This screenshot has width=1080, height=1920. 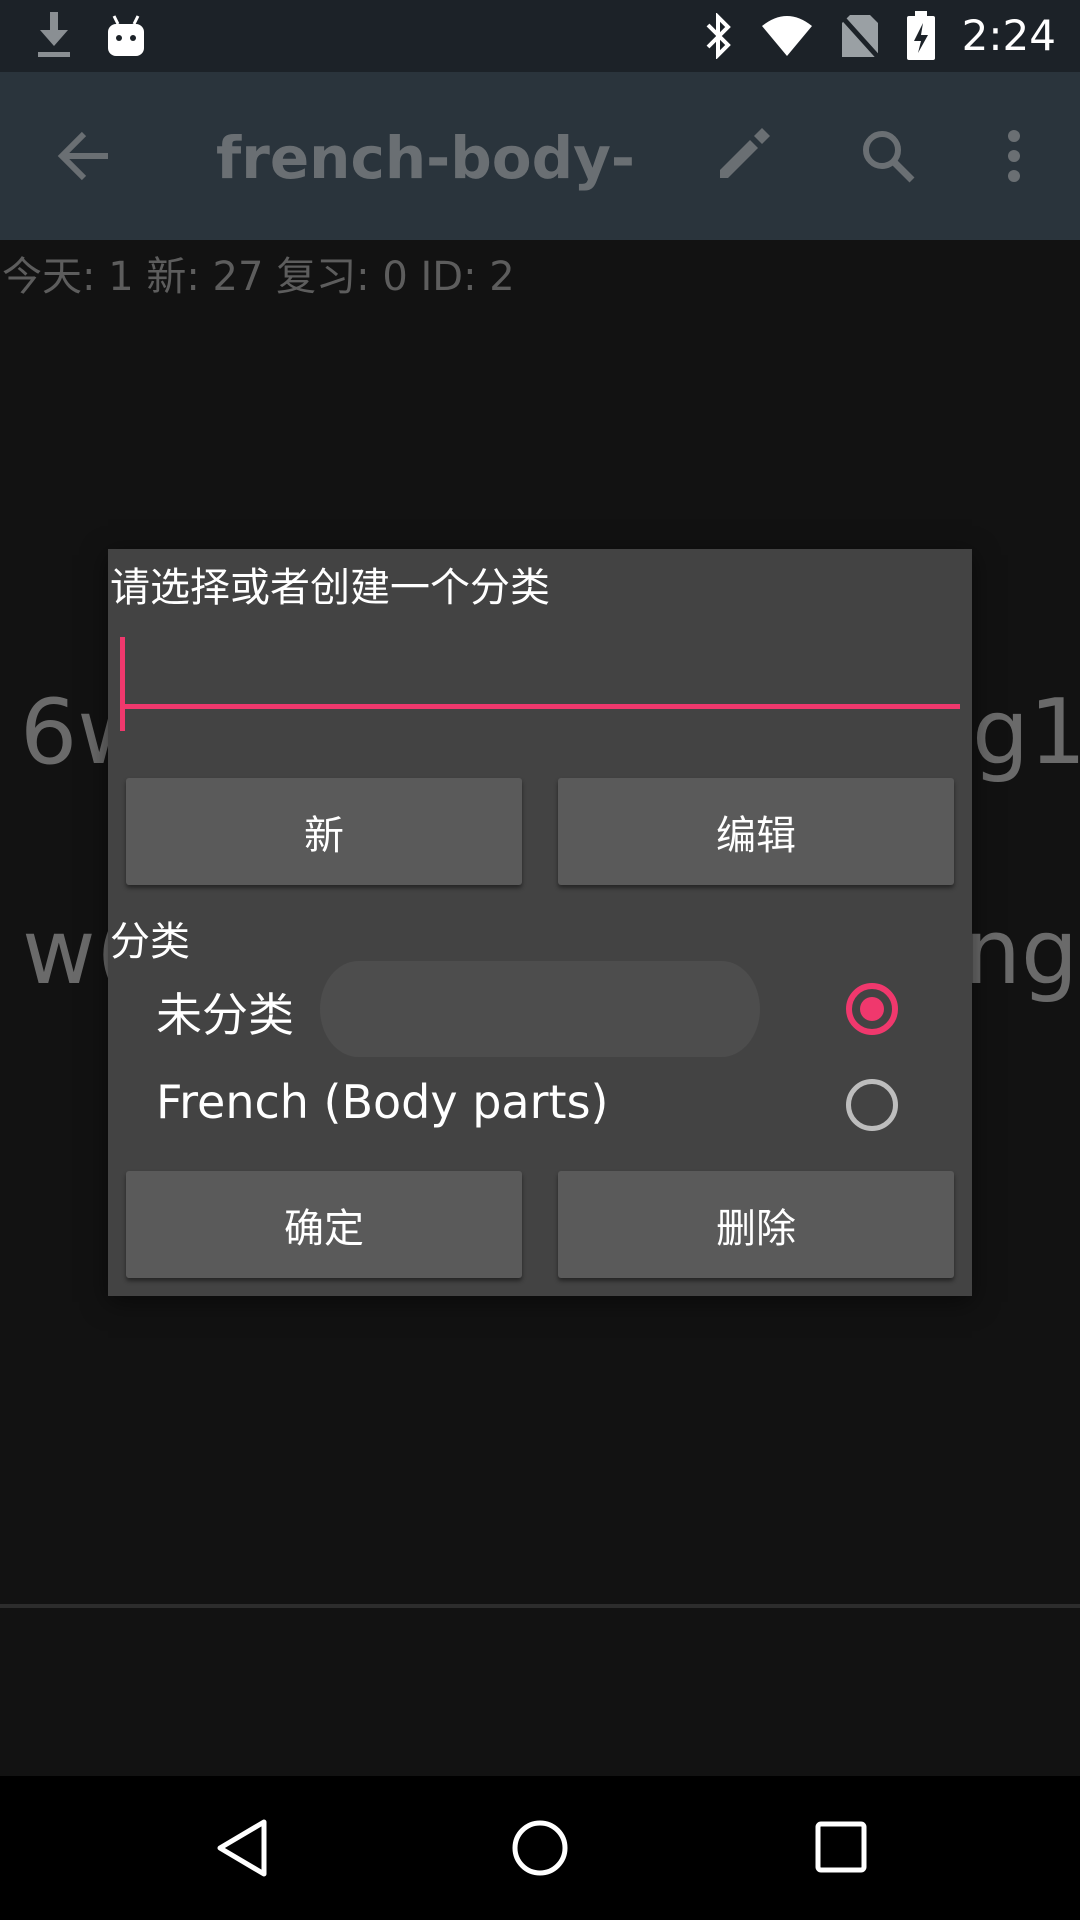 I want to click on battery-charging-icon, so click(x=920, y=35).